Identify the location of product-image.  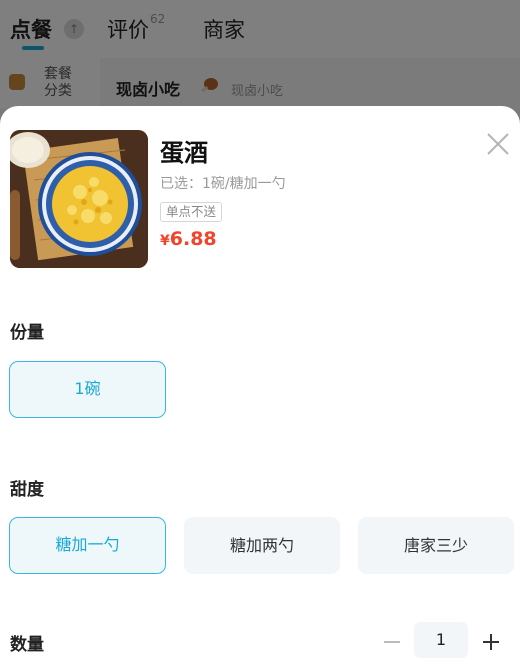
(79, 199).